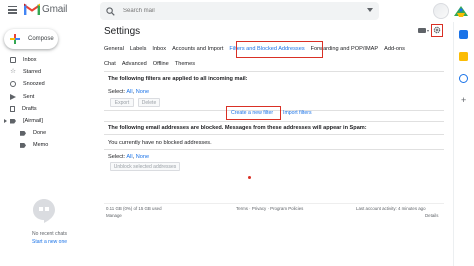 The height and width of the screenshot is (266, 474). What do you see at coordinates (463, 100) in the screenshot?
I see `add-addon-icon: +` at bounding box center [463, 100].